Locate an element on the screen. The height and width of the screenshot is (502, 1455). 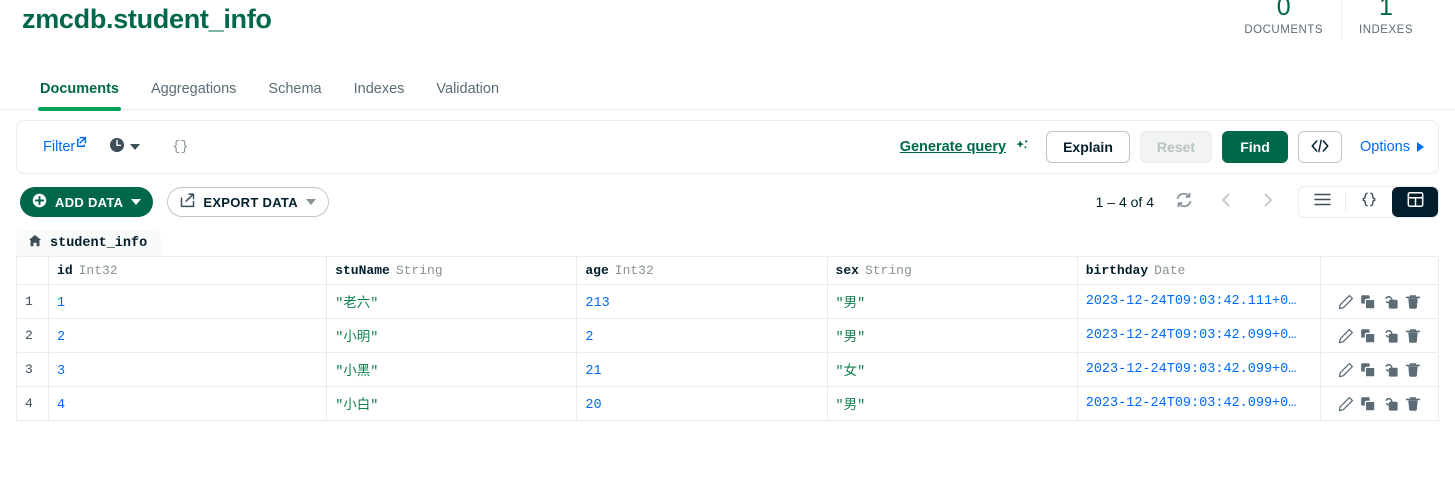
column-header-id: id Int32 is located at coordinates (188, 270).